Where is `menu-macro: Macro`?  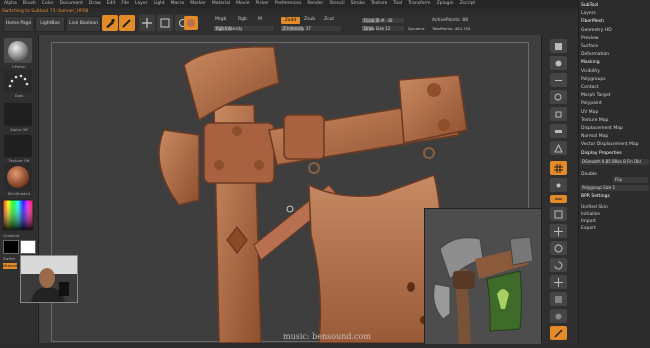 menu-macro: Macro is located at coordinates (178, 4).